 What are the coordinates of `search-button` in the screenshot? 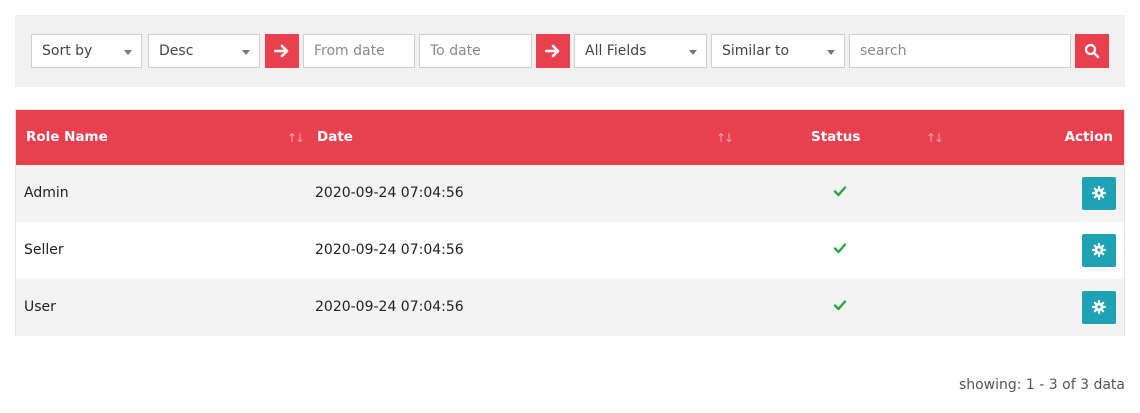 It's located at (1092, 51).